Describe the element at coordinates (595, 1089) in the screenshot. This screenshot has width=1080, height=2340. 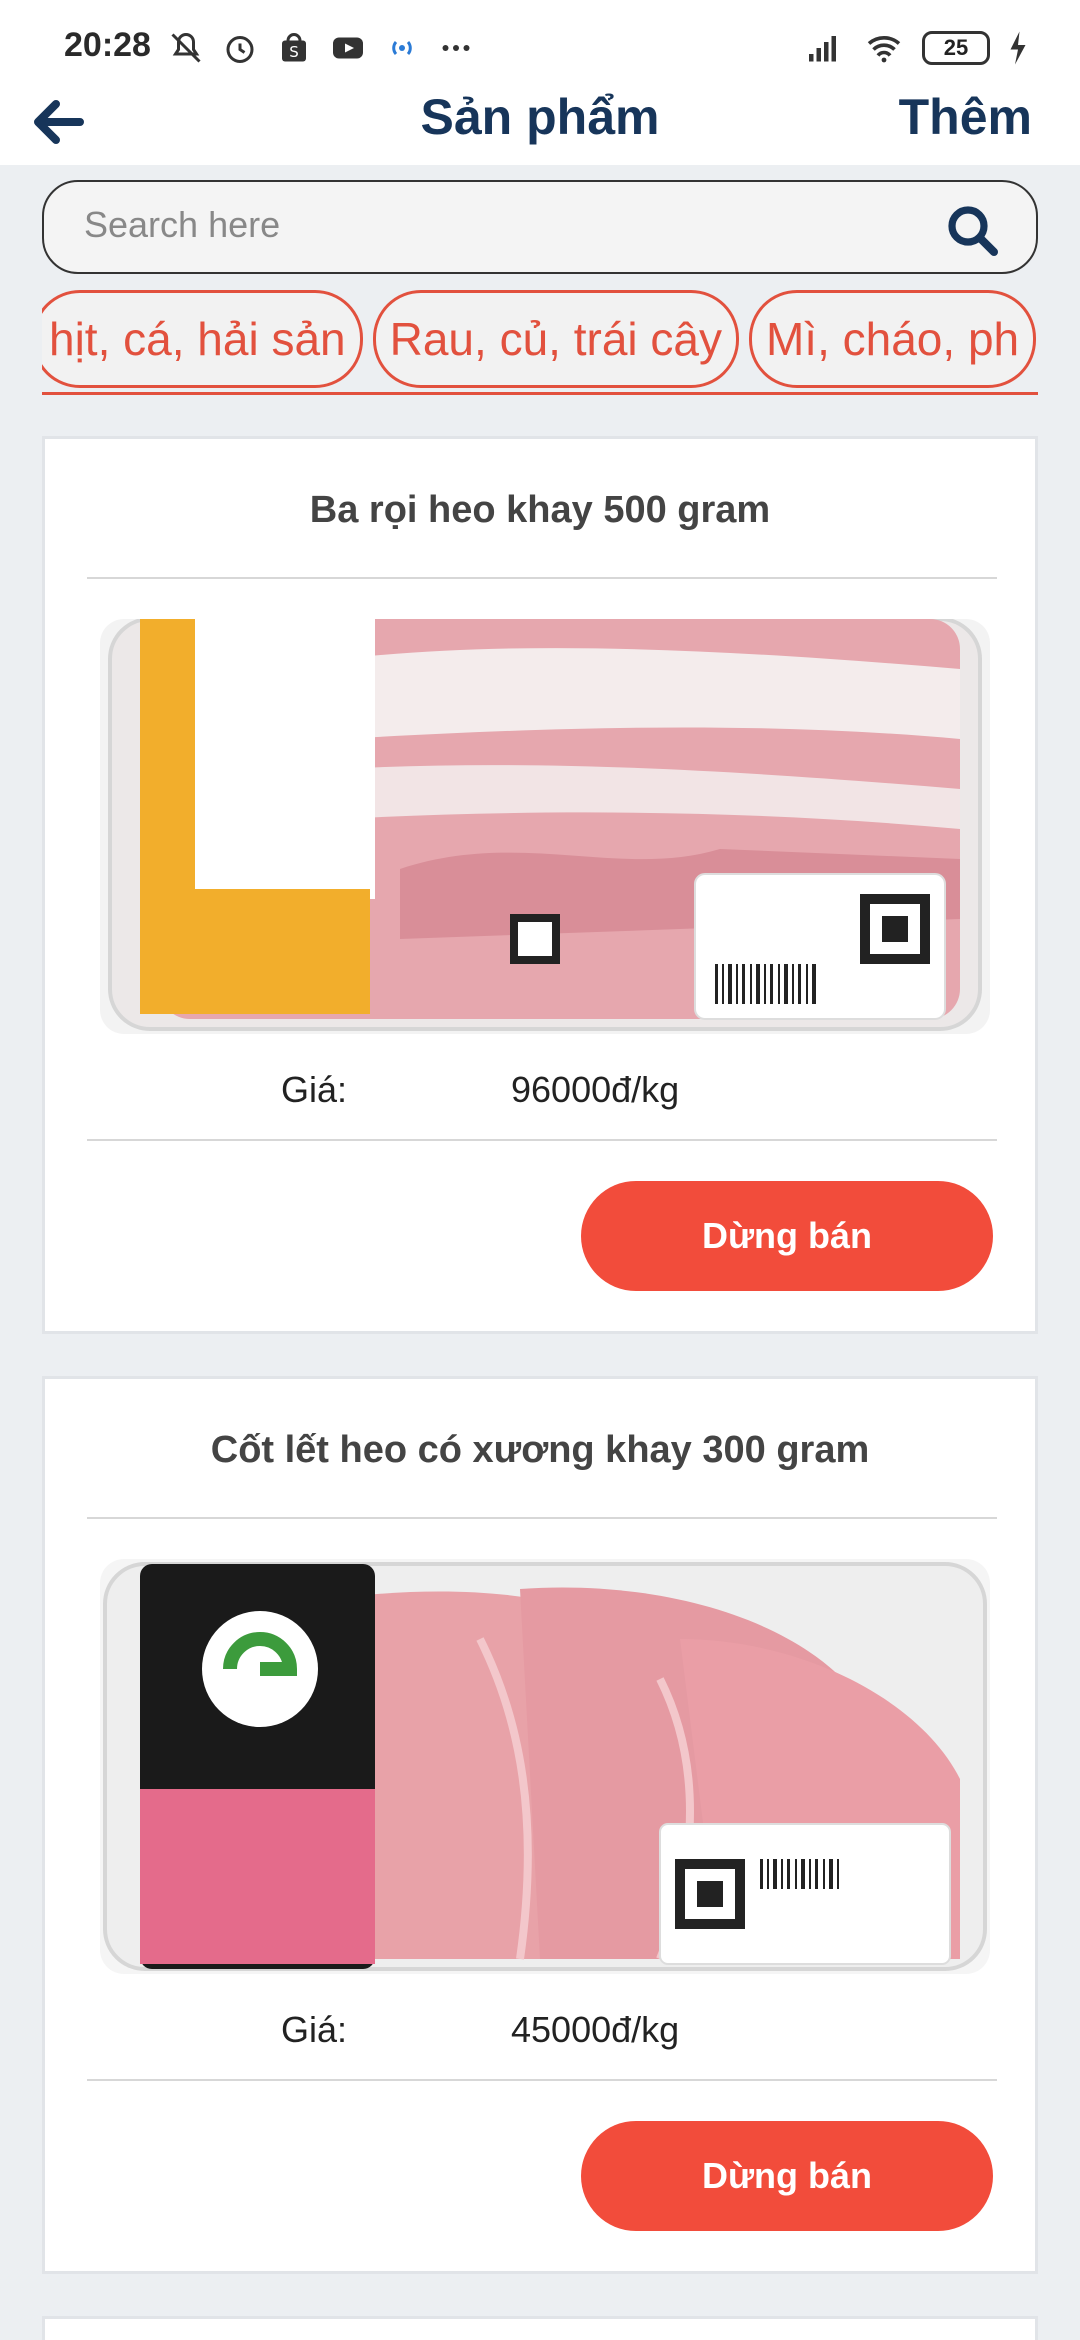
I see `price-value: 96000đ/kg` at that location.